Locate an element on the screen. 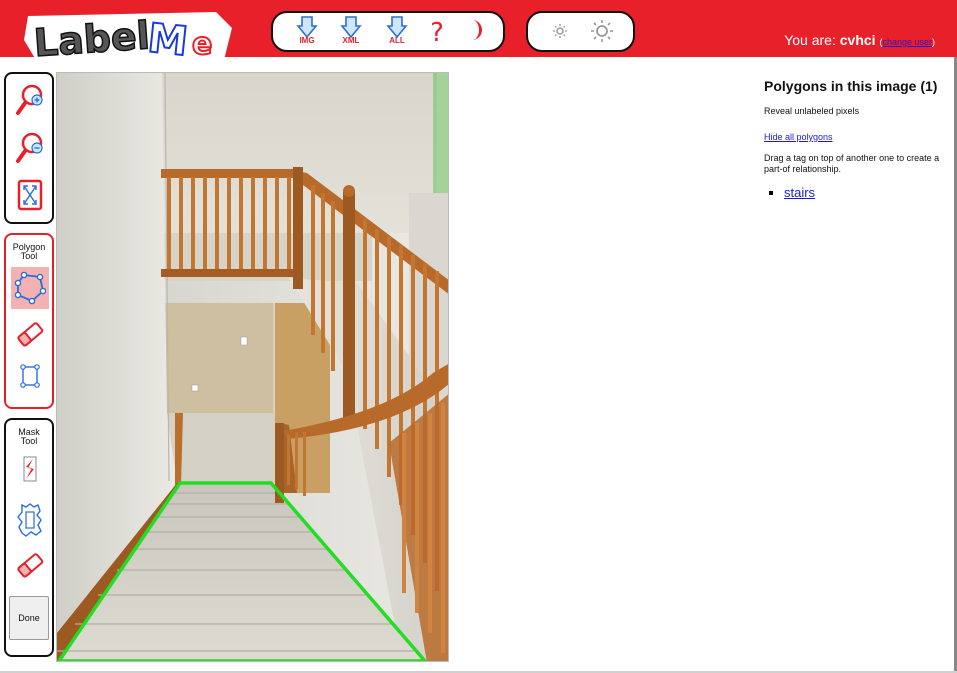 Image resolution: width=957 pixels, height=673 pixels. download-all-button: ALL is located at coordinates (397, 32).